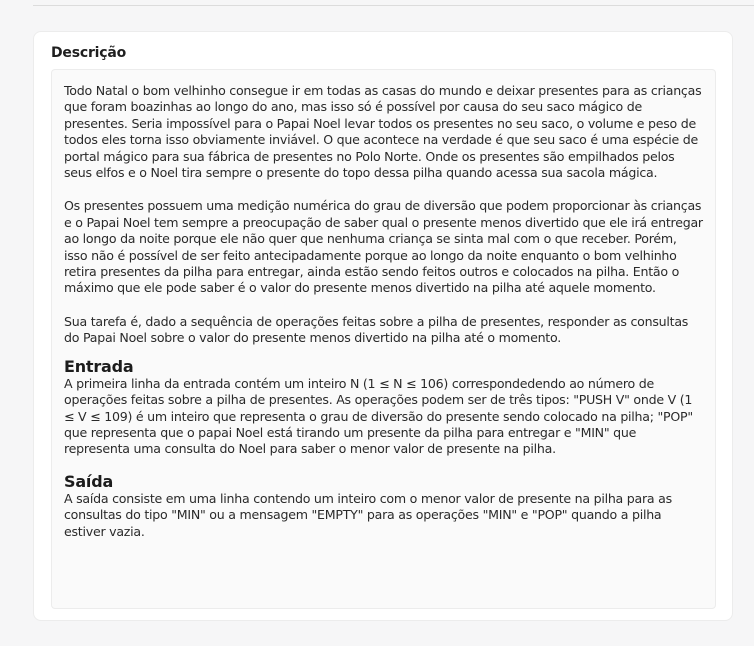 This screenshot has height=646, width=754. What do you see at coordinates (393, 5) in the screenshot?
I see `top-divider` at bounding box center [393, 5].